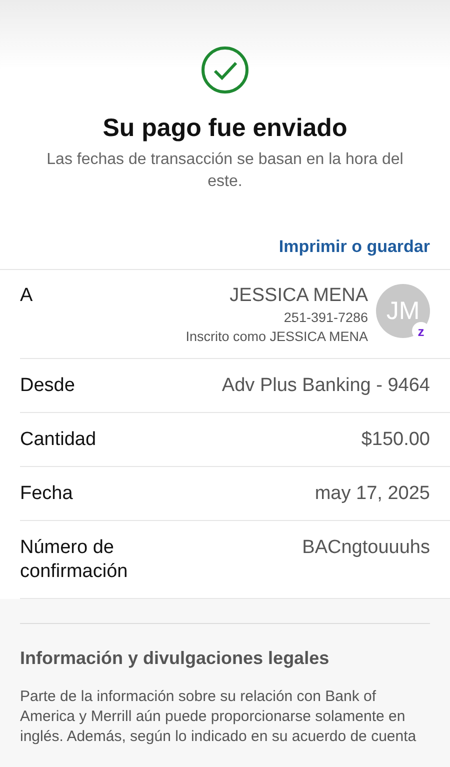 The height and width of the screenshot is (767, 450). Describe the element at coordinates (47, 386) in the screenshot. I see `row-label: Desde` at that location.